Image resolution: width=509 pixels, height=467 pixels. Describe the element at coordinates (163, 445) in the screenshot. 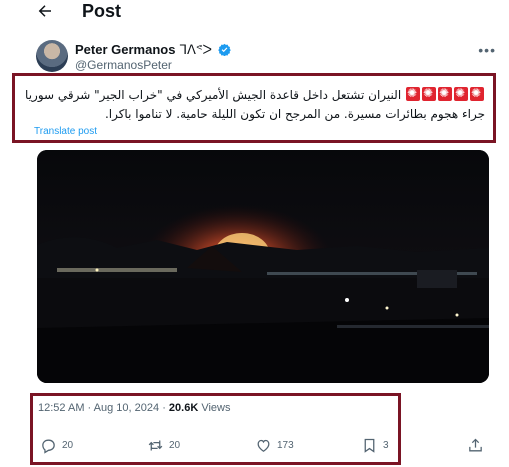

I see `repost-button: 20` at that location.